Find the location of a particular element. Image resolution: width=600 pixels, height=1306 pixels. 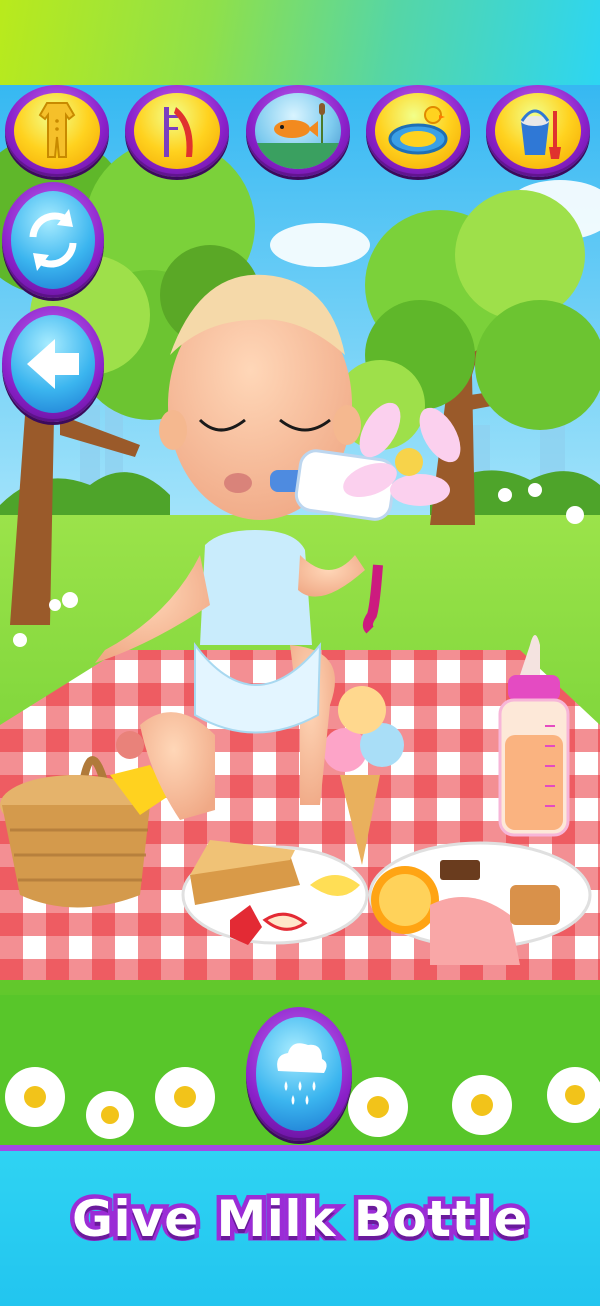

playground-category-button is located at coordinates (177, 131).